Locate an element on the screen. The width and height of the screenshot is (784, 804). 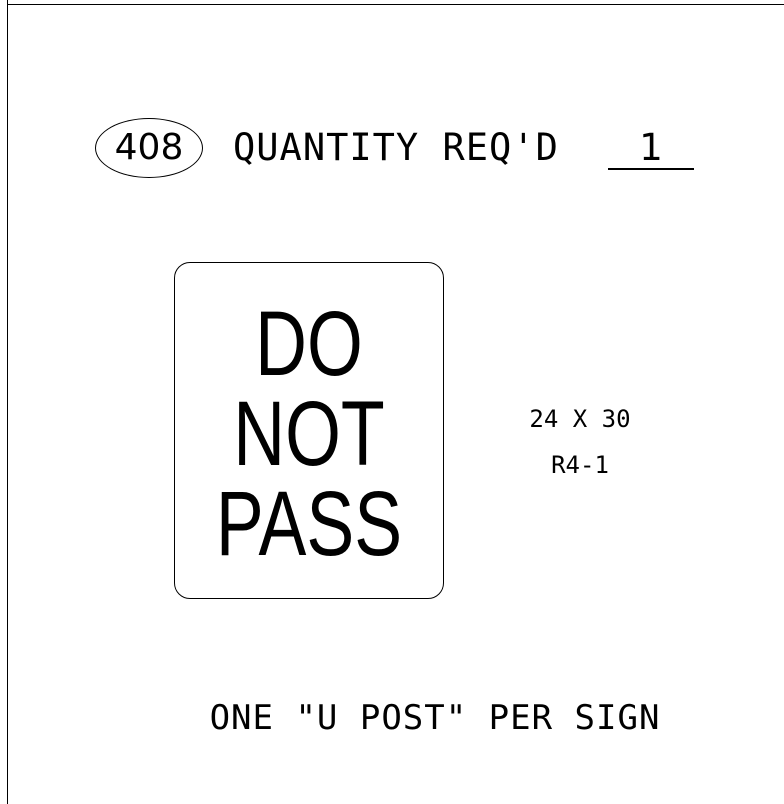
item-number: 408 is located at coordinates (149, 147).